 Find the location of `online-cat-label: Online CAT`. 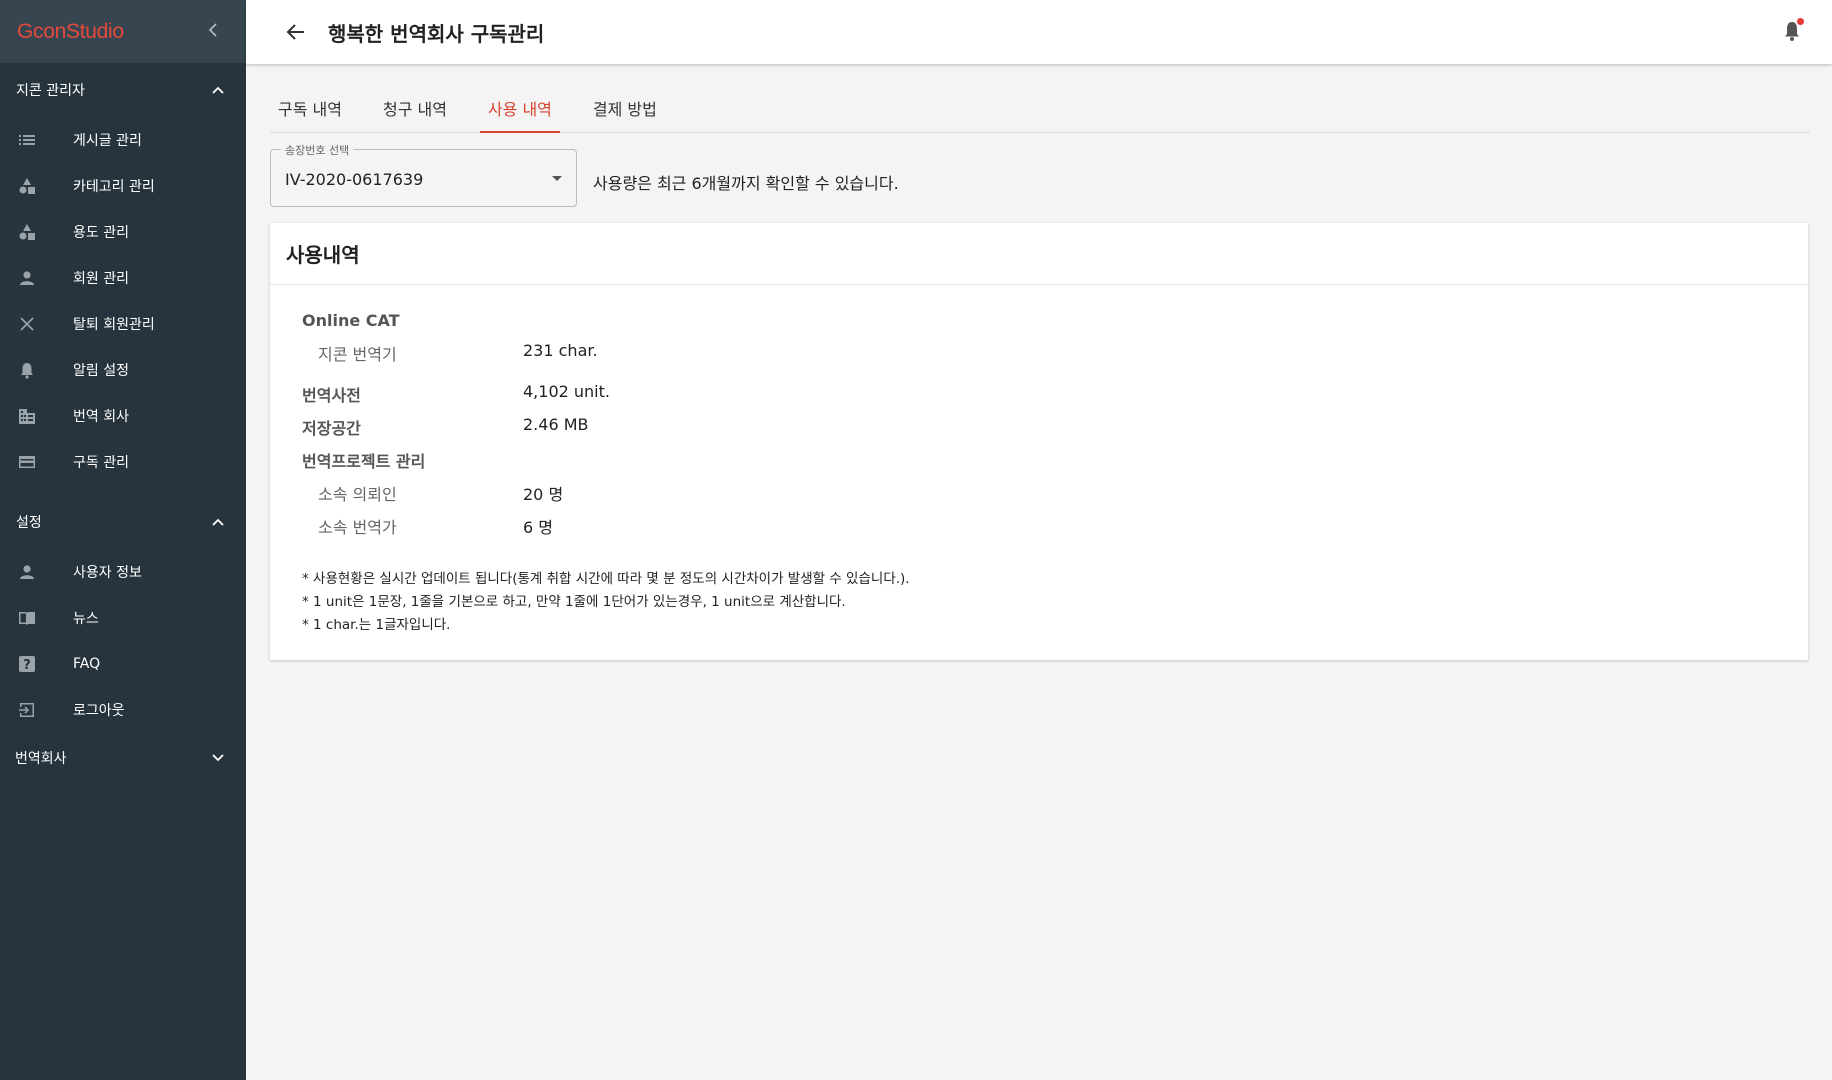

online-cat-label: Online CAT is located at coordinates (351, 320).